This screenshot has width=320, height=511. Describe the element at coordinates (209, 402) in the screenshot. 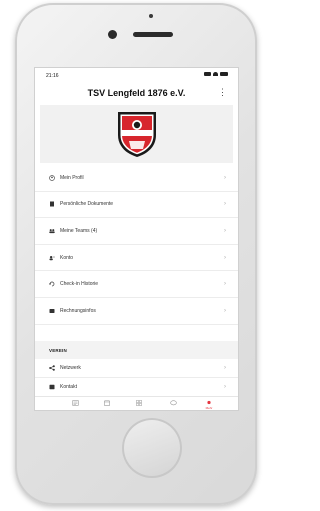

I see `more-icon` at that location.